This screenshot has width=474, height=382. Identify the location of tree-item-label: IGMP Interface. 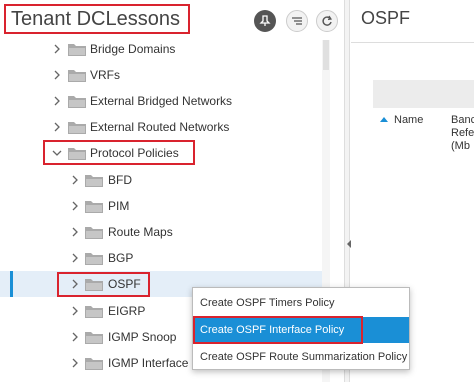
(148, 363).